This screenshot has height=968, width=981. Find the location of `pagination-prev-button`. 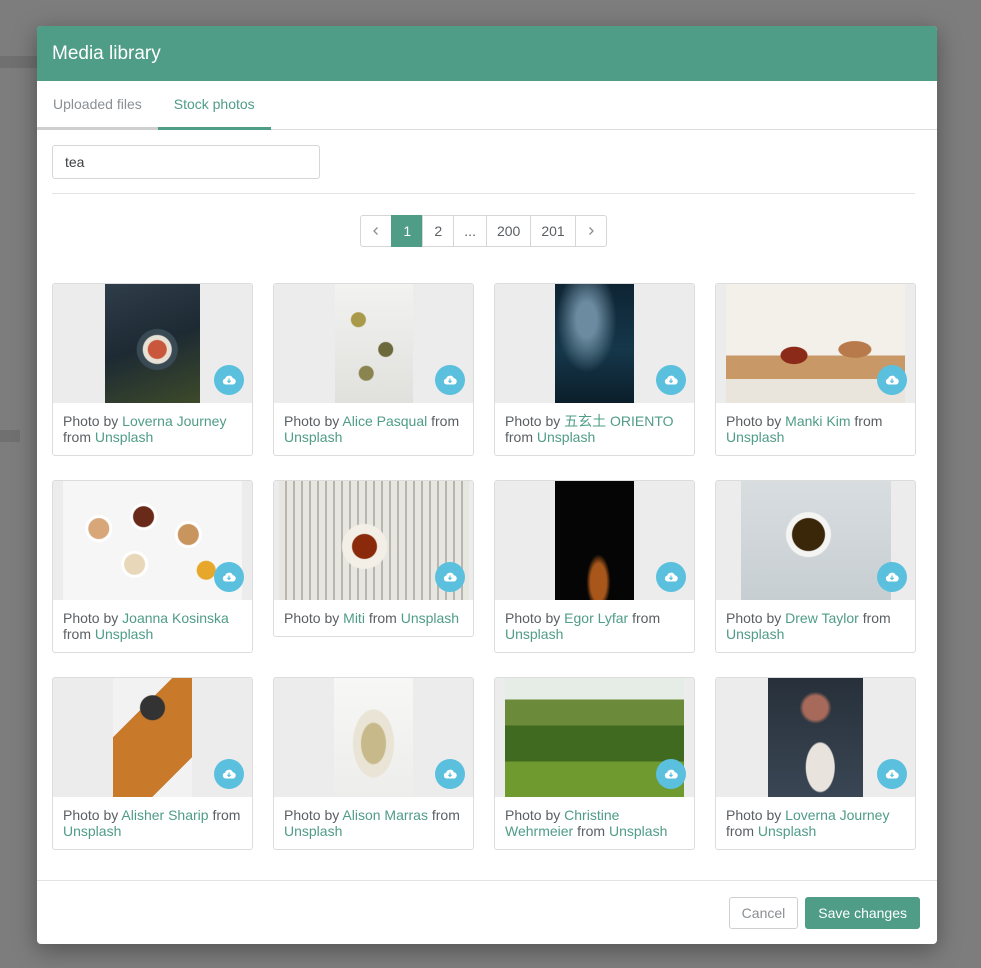

pagination-prev-button is located at coordinates (376, 231).